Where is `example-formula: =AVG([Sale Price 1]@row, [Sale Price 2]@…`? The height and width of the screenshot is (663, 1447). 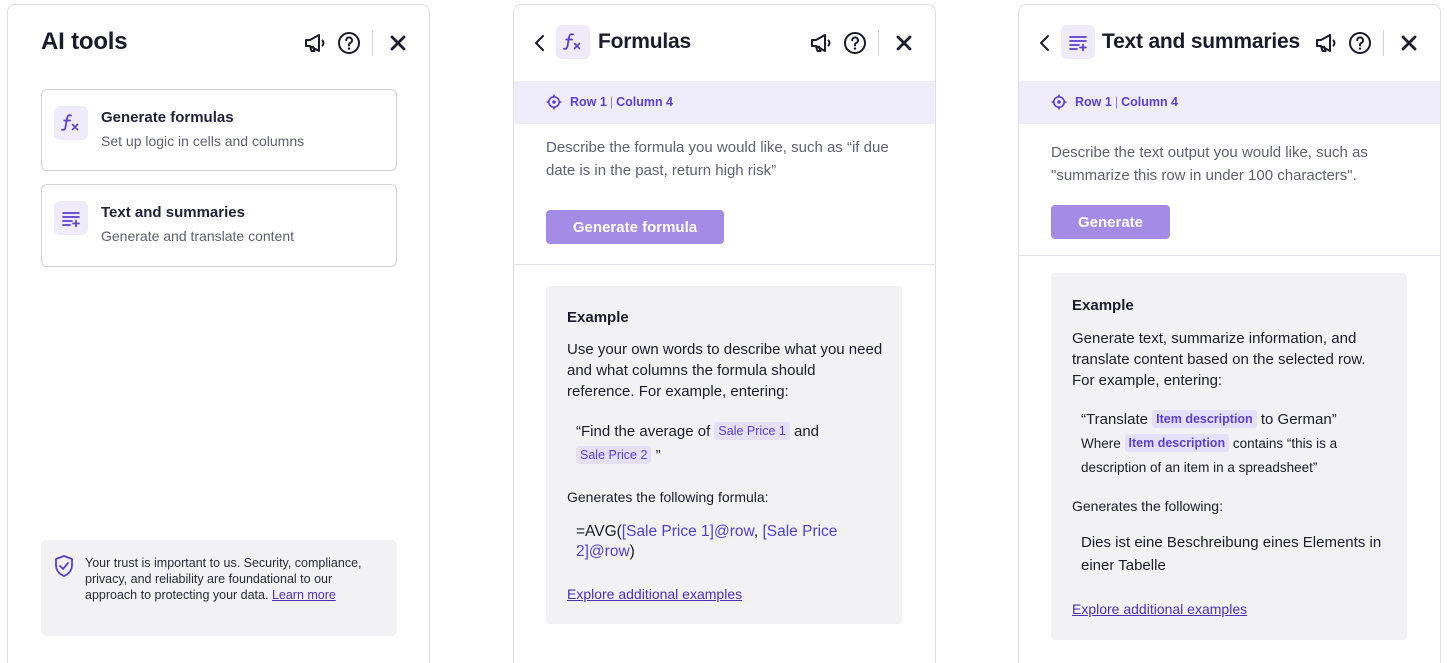
example-formula: =AVG([Sale Price 1]@row, [Sale Price 2]@… is located at coordinates (731, 542).